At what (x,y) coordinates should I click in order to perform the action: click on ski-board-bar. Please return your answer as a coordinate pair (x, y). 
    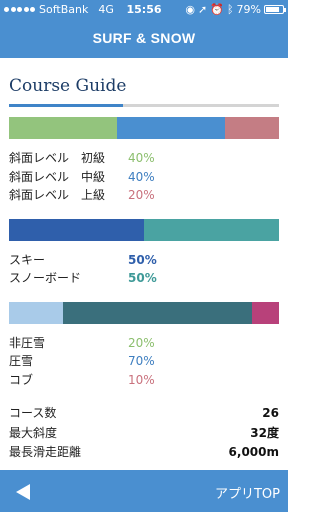
    Looking at the image, I should click on (144, 230).